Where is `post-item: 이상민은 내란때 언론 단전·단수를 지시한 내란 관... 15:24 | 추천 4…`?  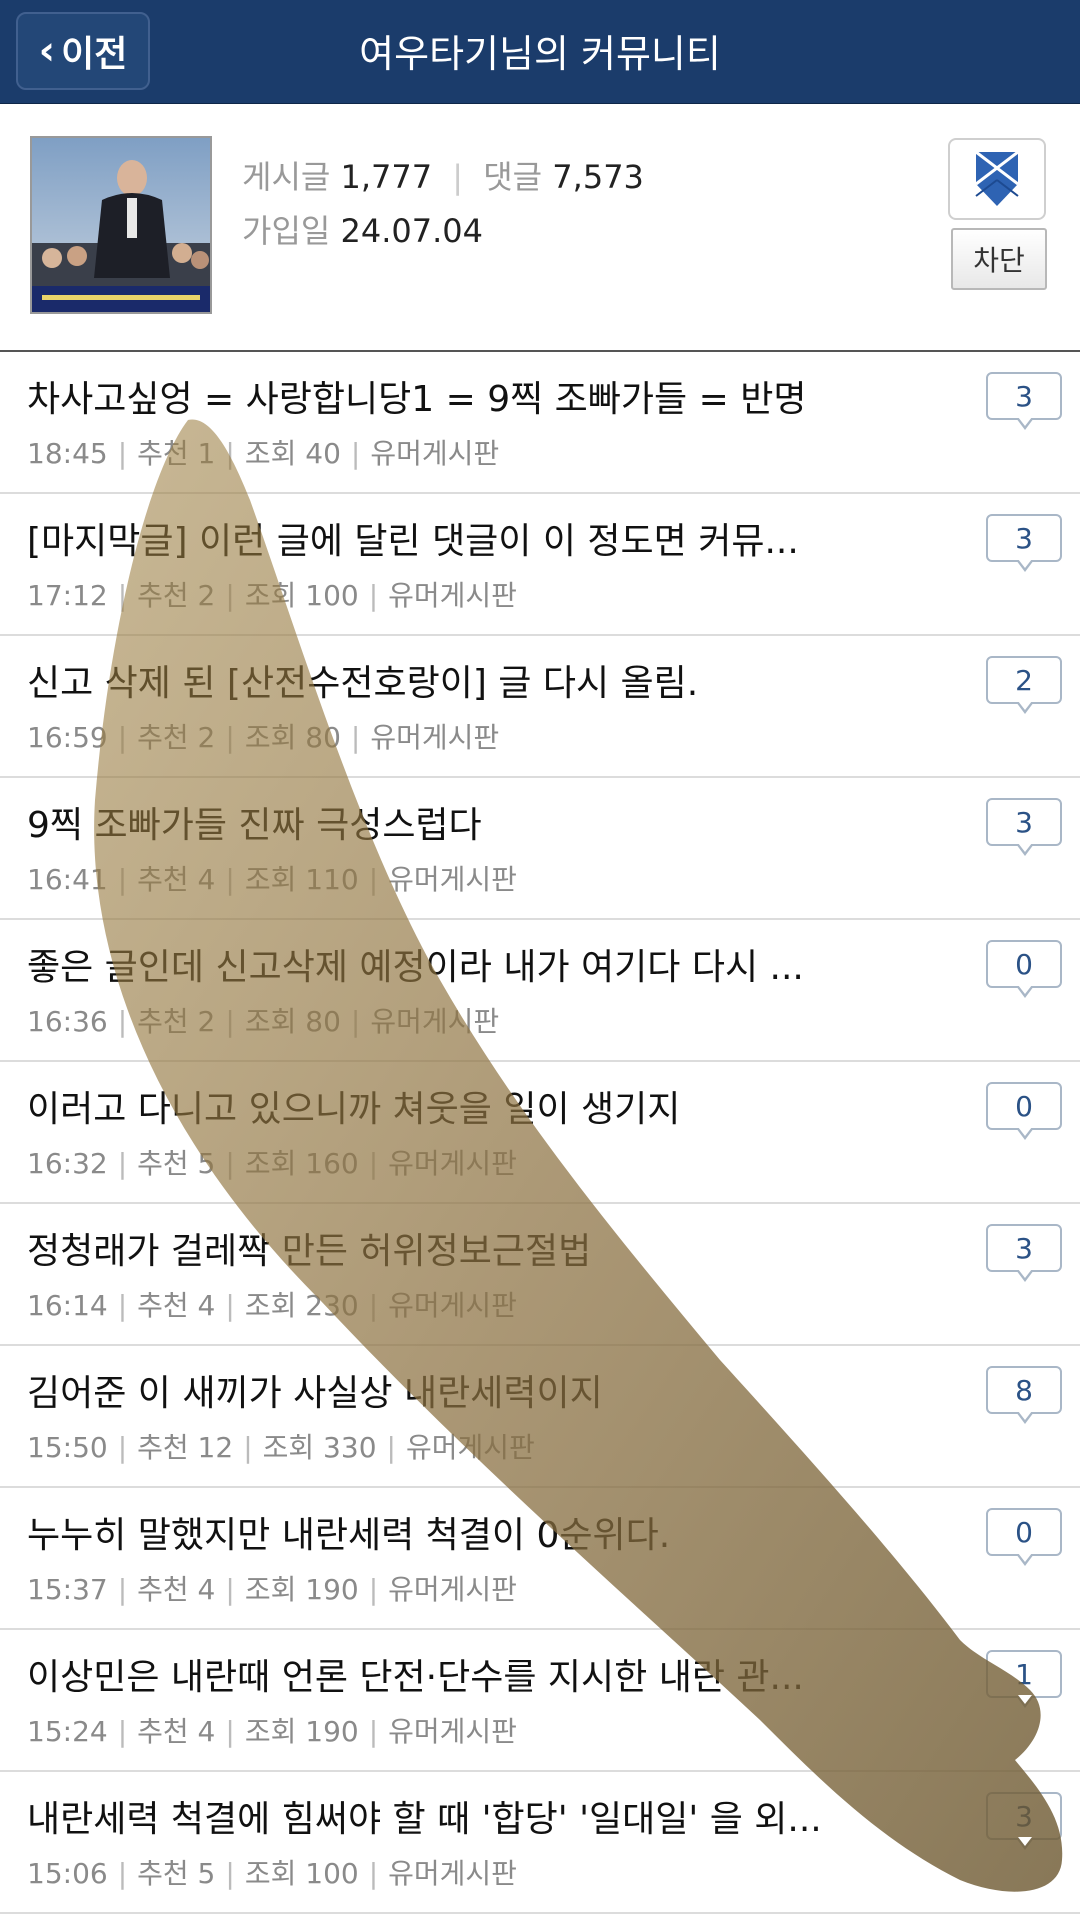 post-item: 이상민은 내란때 언론 단전·단수를 지시한 내란 관... 15:24 | 추천 4… is located at coordinates (540, 1701).